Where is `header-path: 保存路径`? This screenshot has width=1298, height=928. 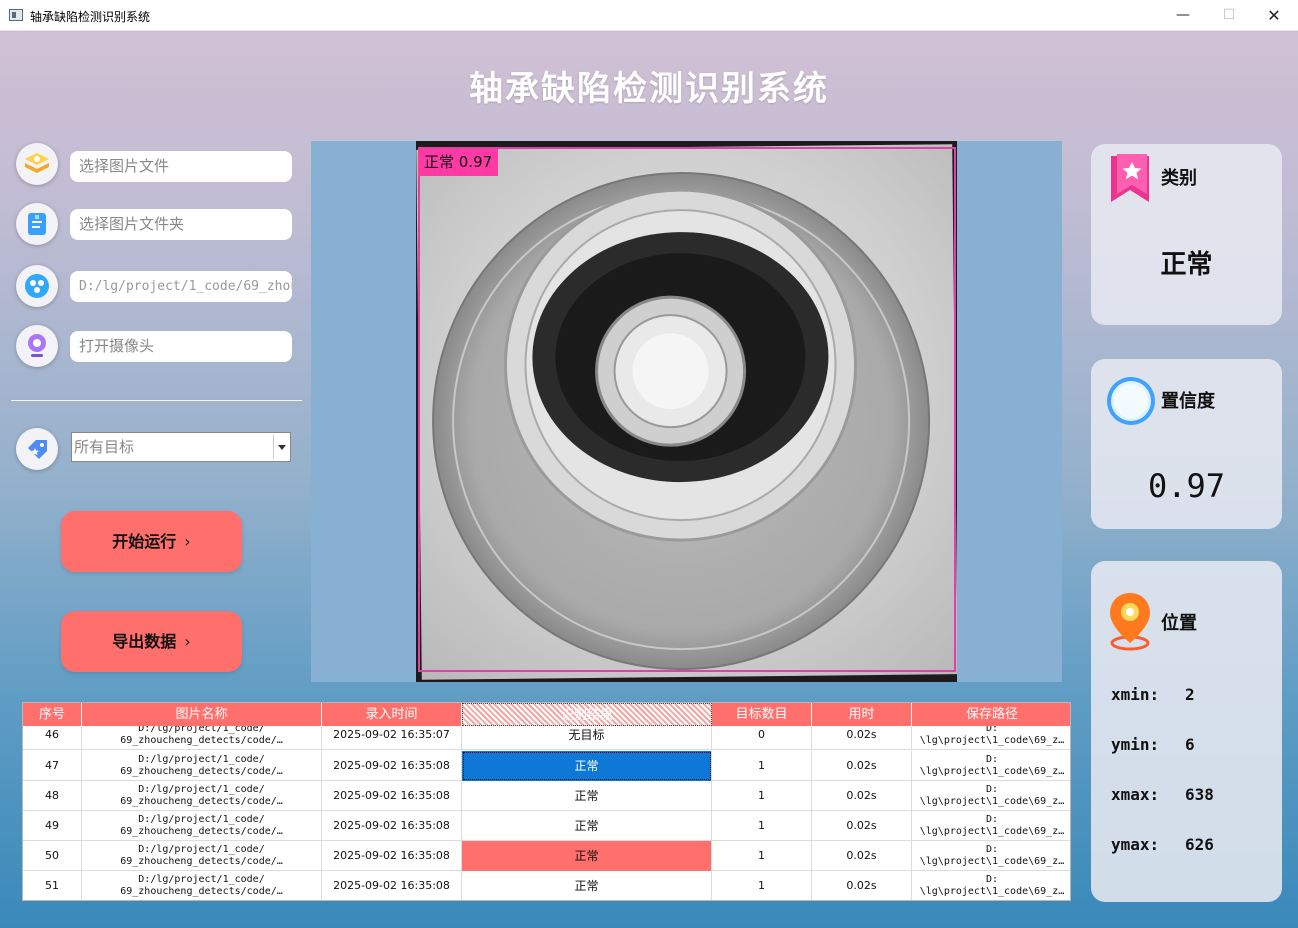
header-path: 保存路径 is located at coordinates (991, 714).